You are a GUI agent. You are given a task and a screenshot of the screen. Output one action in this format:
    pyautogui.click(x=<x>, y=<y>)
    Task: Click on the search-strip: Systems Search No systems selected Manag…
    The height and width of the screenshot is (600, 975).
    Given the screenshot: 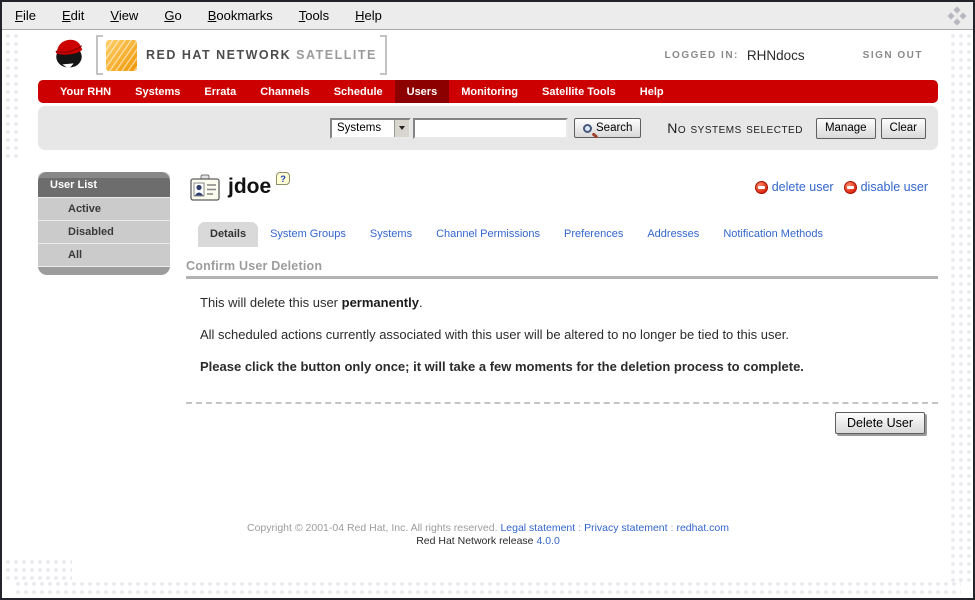 What is the action you would take?
    pyautogui.click(x=488, y=128)
    